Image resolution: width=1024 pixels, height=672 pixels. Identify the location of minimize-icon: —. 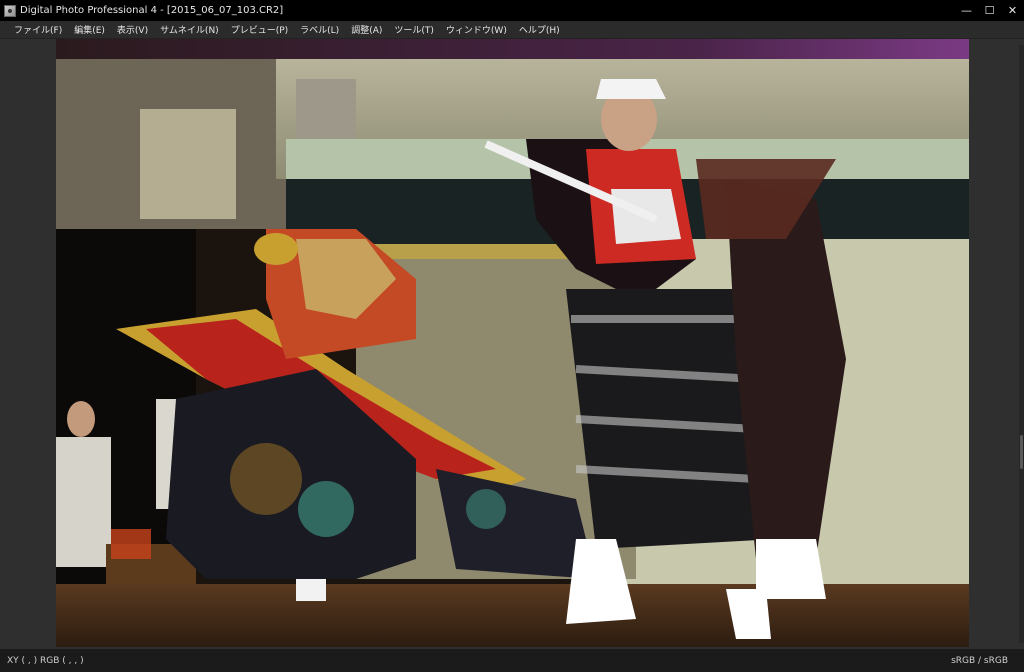
(966, 10).